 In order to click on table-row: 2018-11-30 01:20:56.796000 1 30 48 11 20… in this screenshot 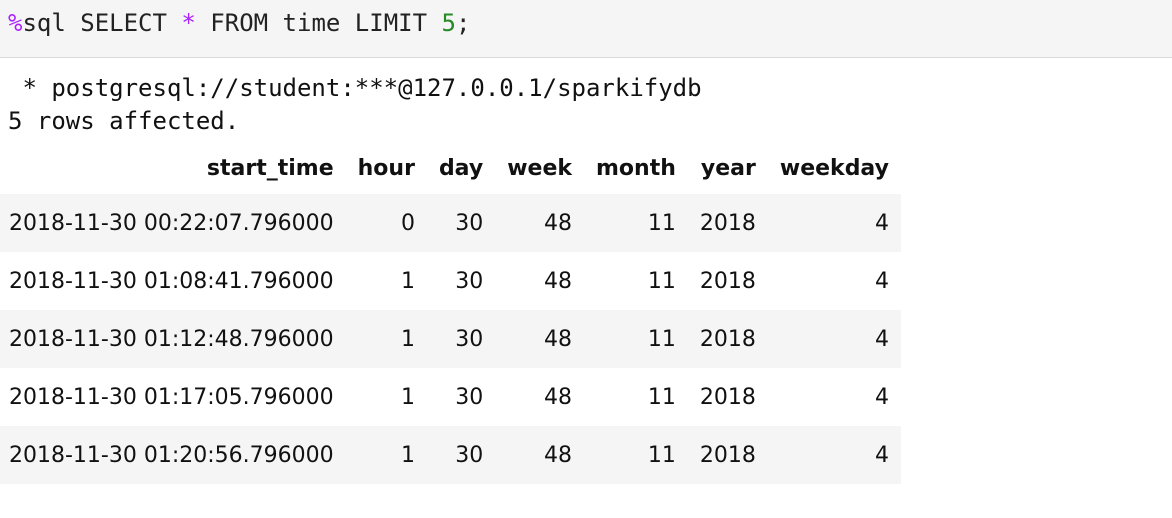, I will do `click(450, 455)`.